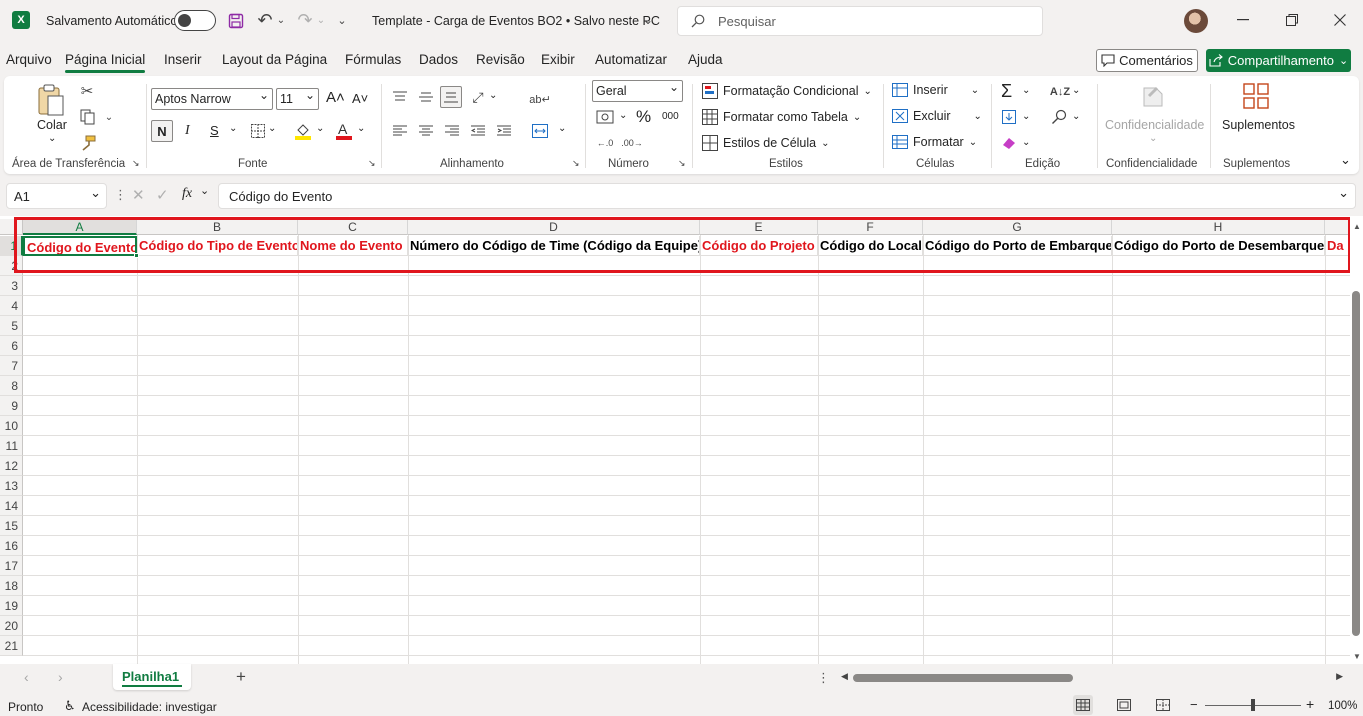 The image size is (1363, 716). What do you see at coordinates (1060, 92) in the screenshot?
I see `sort-filter-icon: A↓Z` at bounding box center [1060, 92].